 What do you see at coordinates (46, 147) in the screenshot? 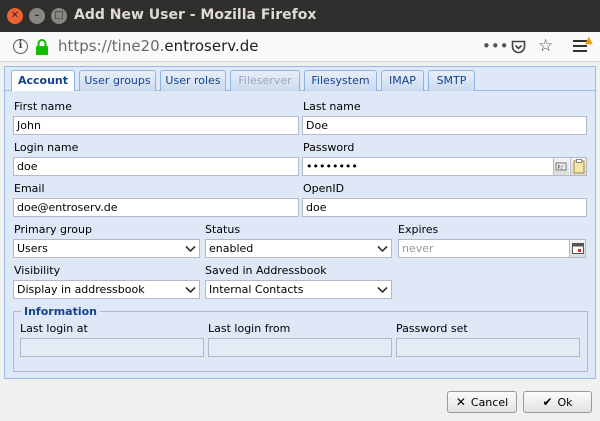
I see `login-name-label: Login name` at bounding box center [46, 147].